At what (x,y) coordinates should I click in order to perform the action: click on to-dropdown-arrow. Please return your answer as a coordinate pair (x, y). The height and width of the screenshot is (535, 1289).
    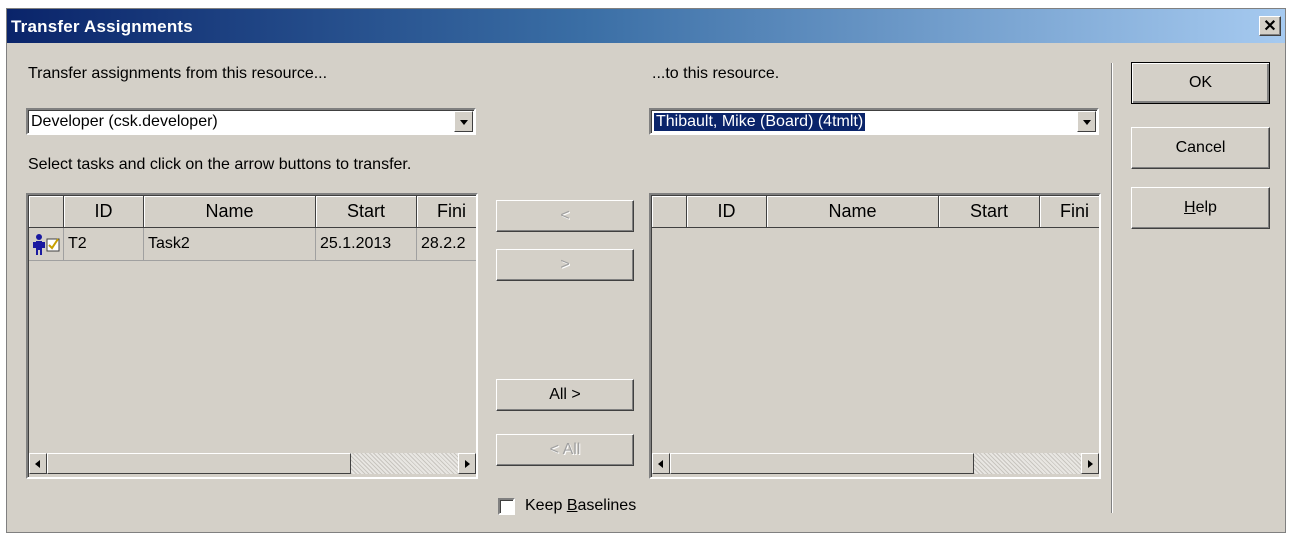
    Looking at the image, I should click on (1086, 121).